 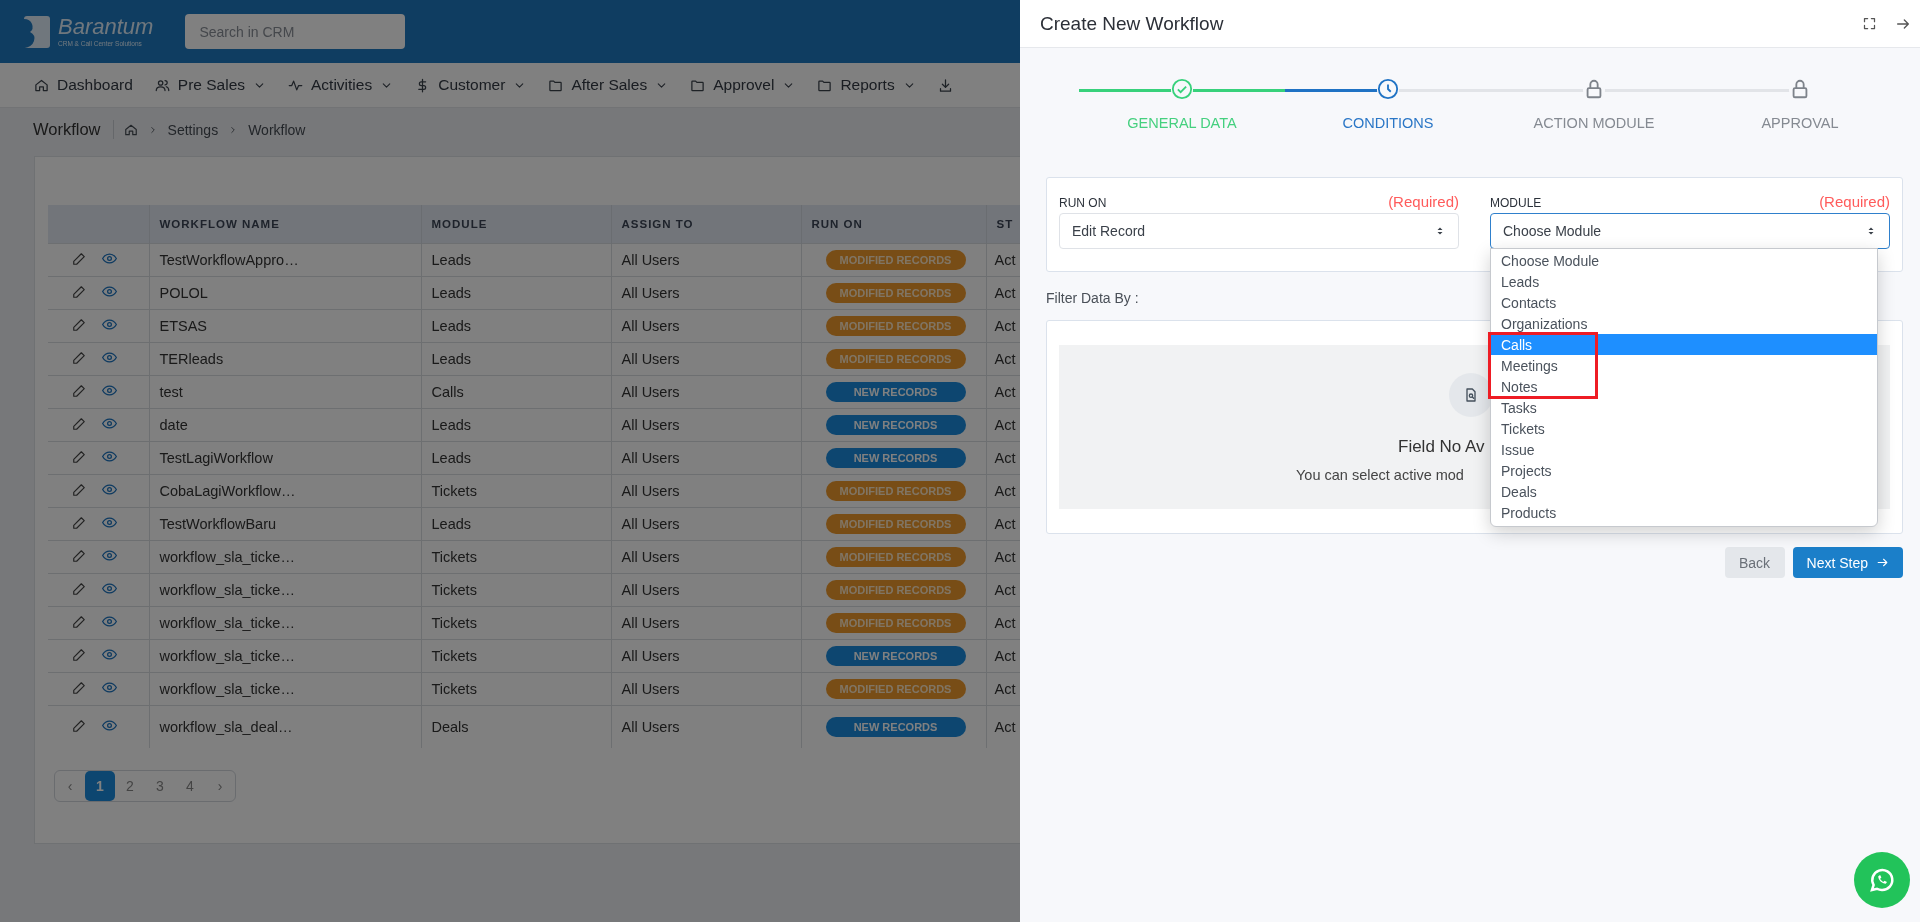 What do you see at coordinates (1684, 281) in the screenshot?
I see `dropdown-option: Leads` at bounding box center [1684, 281].